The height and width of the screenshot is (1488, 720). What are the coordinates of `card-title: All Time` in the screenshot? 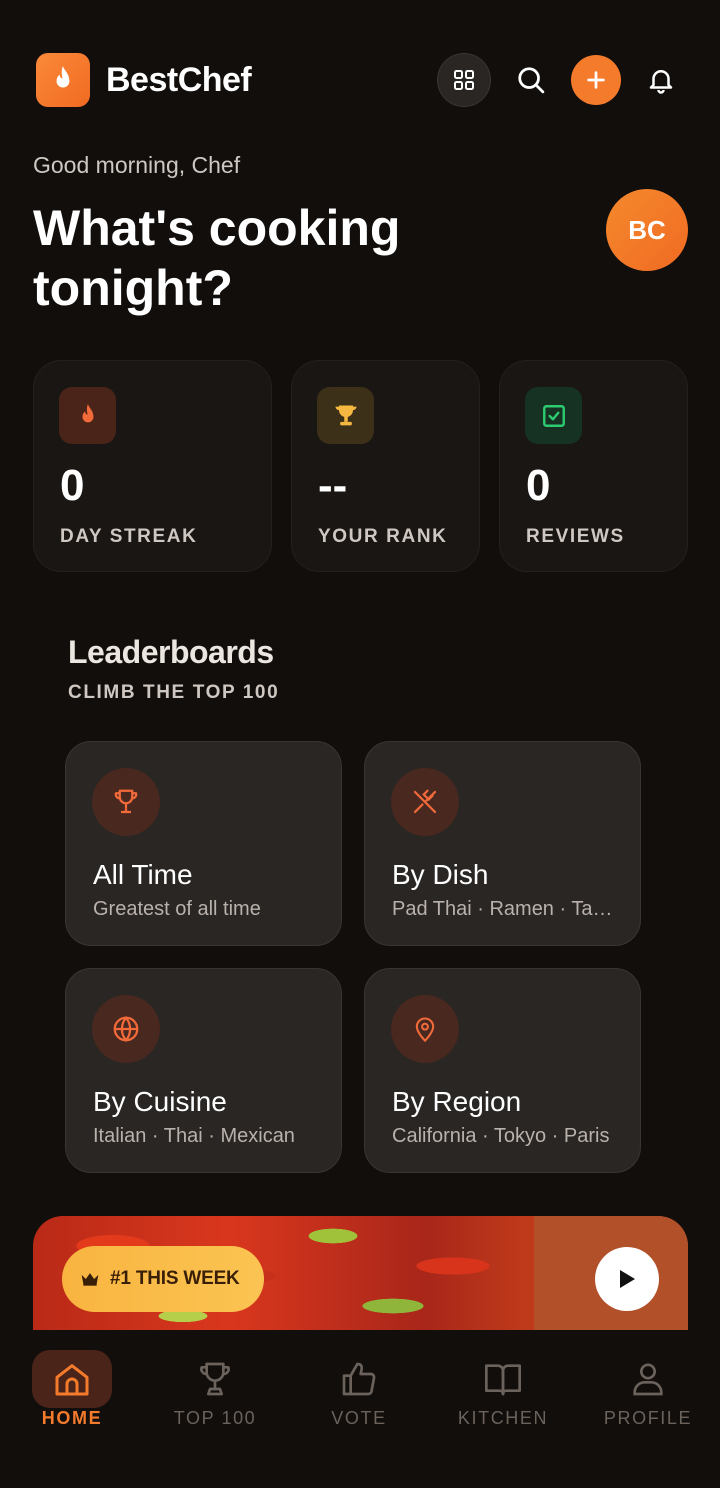 It's located at (143, 874).